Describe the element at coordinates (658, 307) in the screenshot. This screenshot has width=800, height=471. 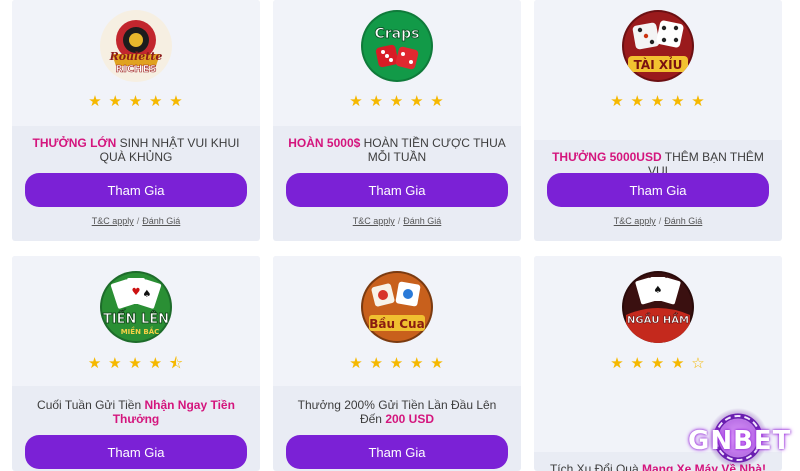
I see `ngau-ham-logo-icon: ♠ NGẦU HẦM` at that location.